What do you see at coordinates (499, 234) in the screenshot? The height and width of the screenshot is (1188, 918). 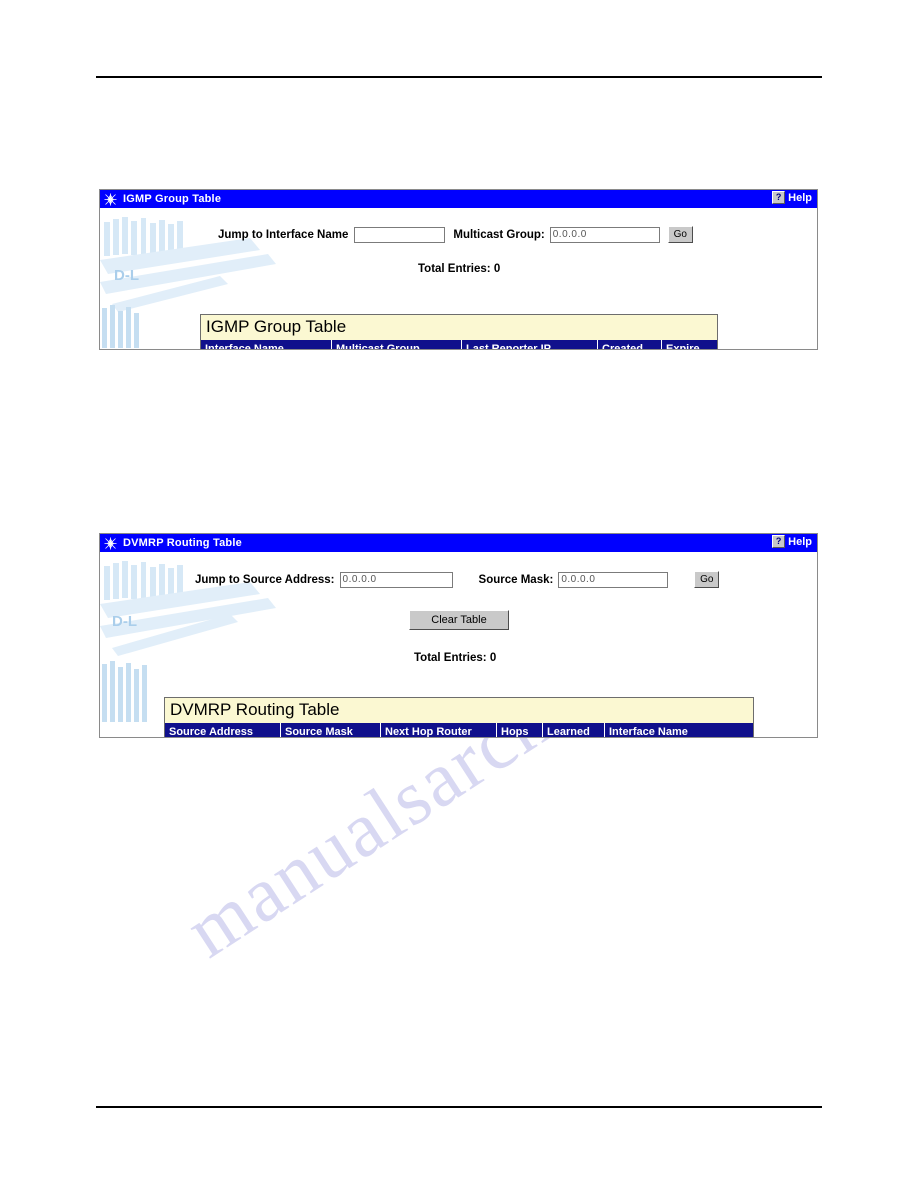 I see `multicast-group-label: Multicast Group:` at bounding box center [499, 234].